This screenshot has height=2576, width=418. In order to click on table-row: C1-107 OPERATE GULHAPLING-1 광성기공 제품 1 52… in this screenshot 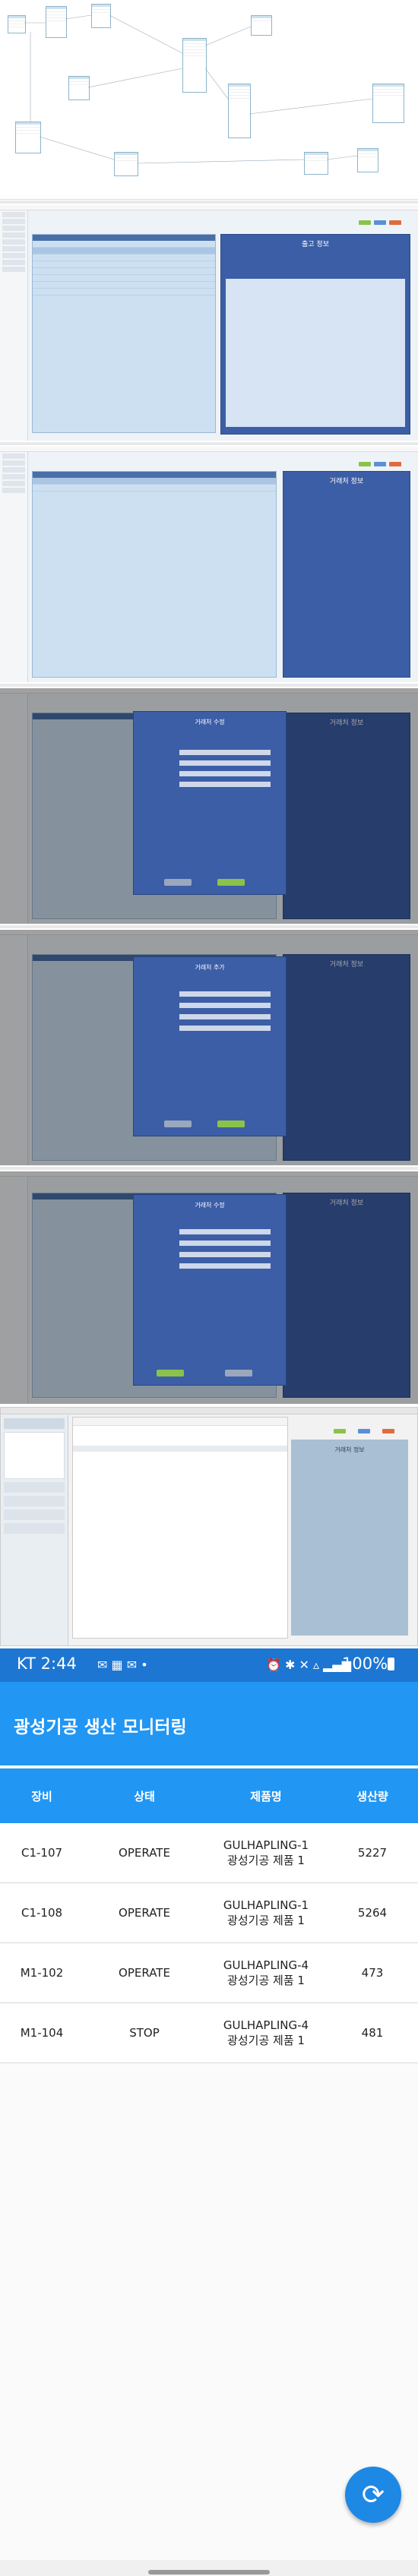, I will do `click(209, 1853)`.